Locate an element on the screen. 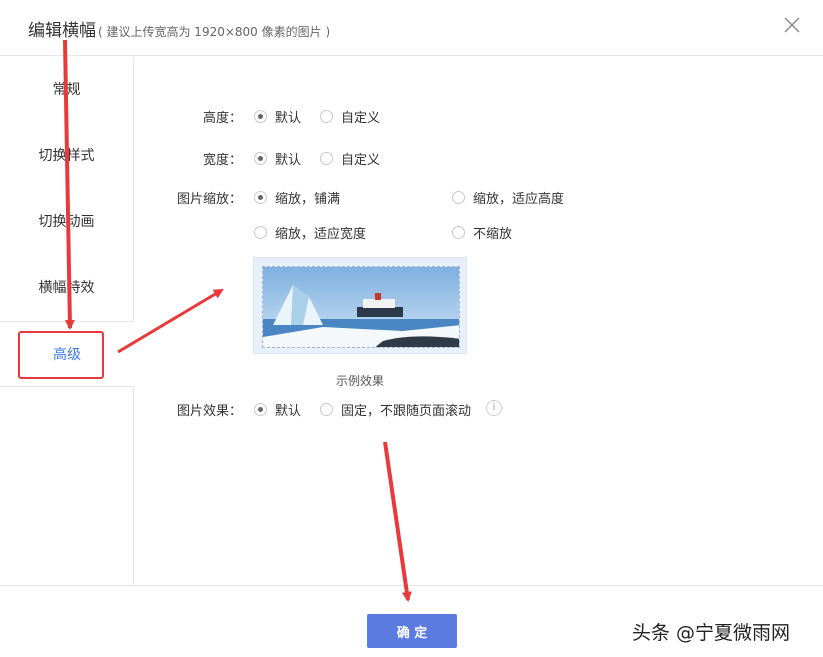 This screenshot has width=823, height=657. sidebar-item-switch-animation: 切换动画 is located at coordinates (66, 222).